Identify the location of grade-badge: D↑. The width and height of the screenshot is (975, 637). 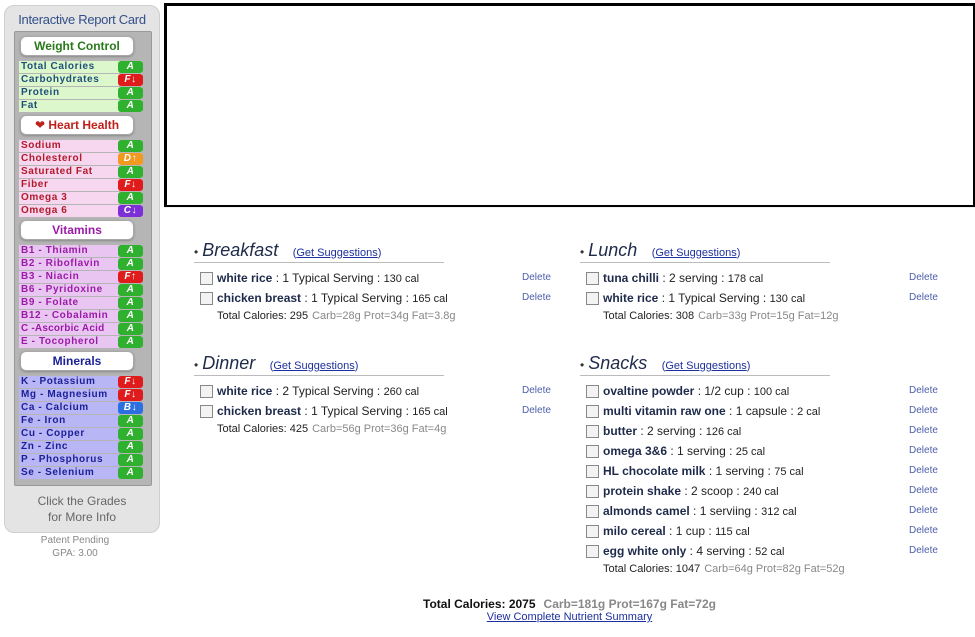
(130, 159).